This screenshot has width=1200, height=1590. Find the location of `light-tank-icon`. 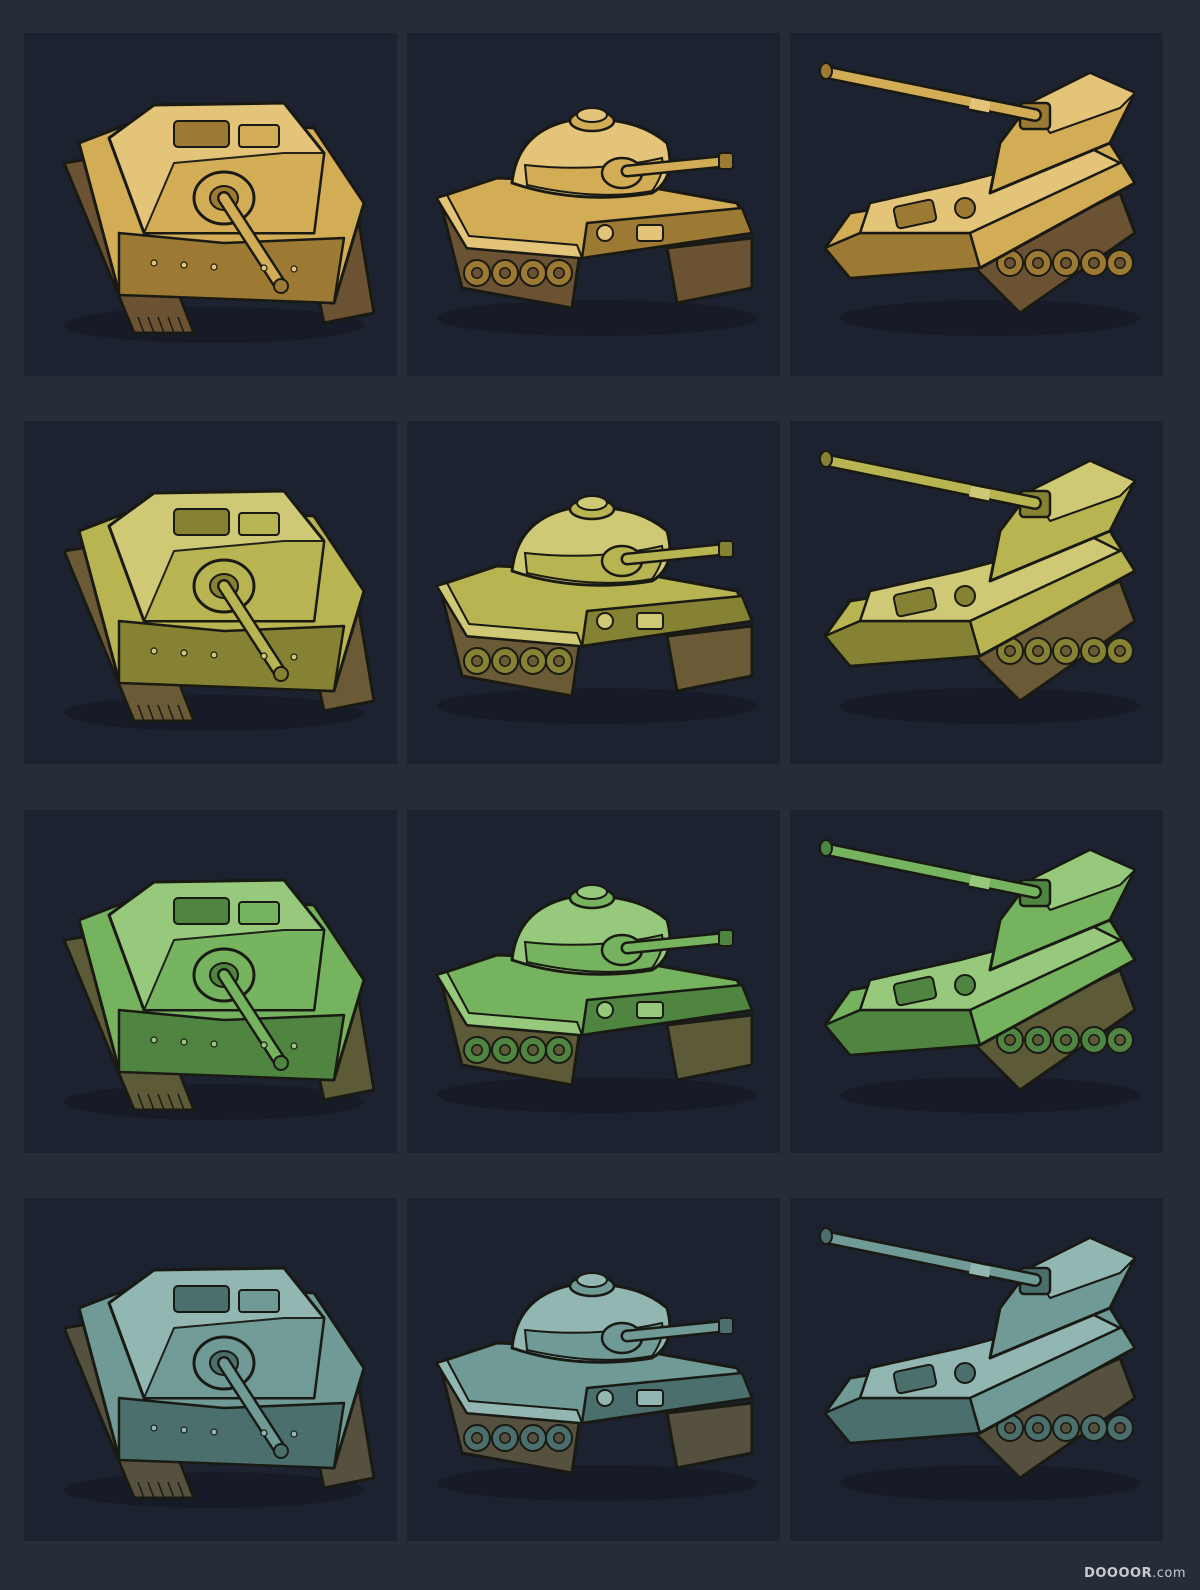

light-tank-icon is located at coordinates (596, 221).